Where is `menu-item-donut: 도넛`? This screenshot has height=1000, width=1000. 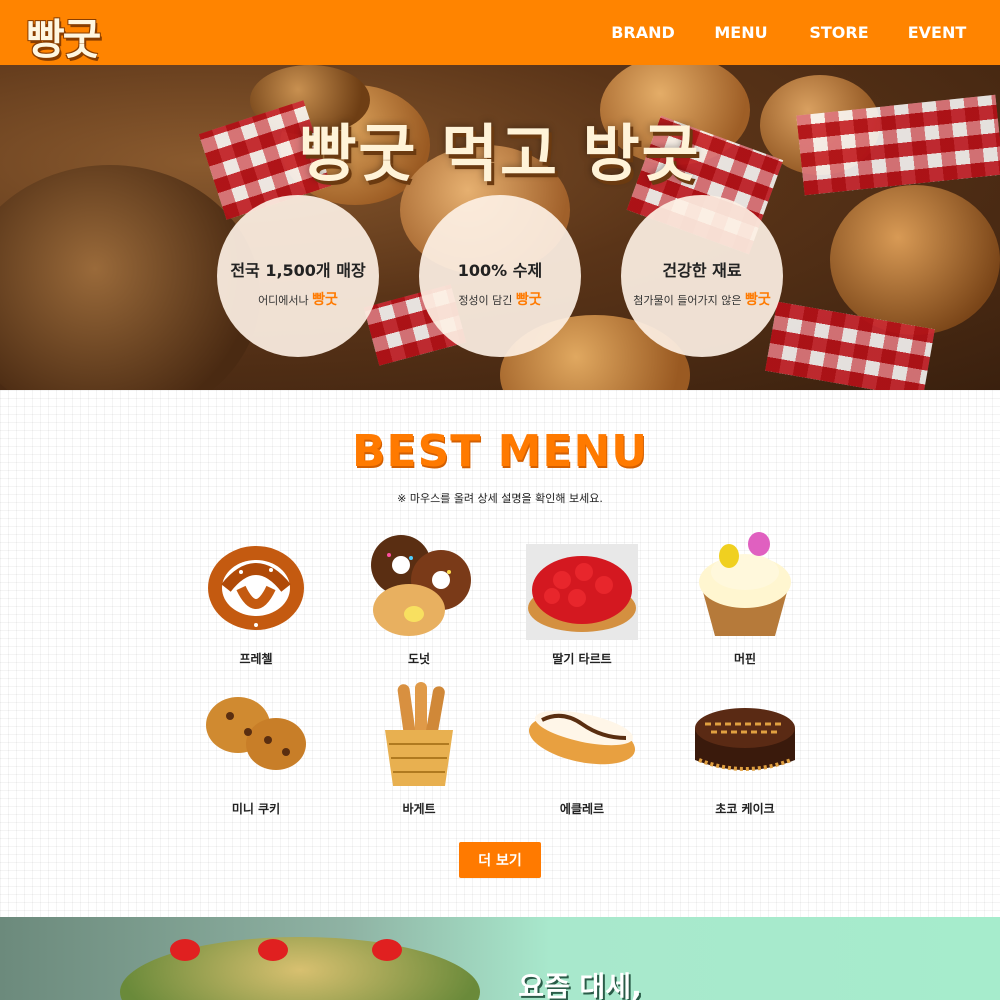 menu-item-donut: 도넛 is located at coordinates (419, 598).